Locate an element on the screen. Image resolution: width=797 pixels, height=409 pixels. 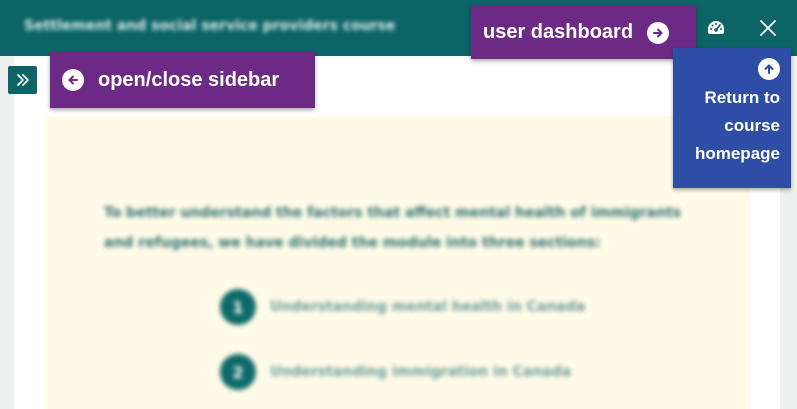
arrow-up-circle-icon is located at coordinates (769, 69).